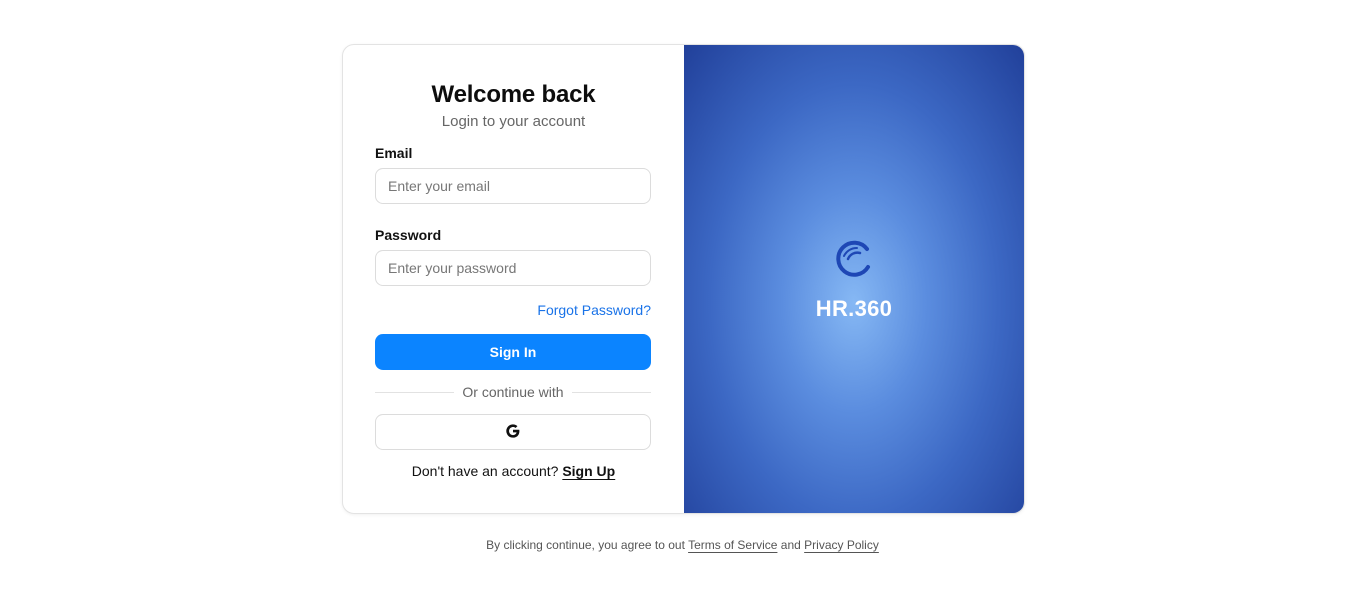  Describe the element at coordinates (588, 471) in the screenshot. I see `sign-up-link: Sign Up` at that location.